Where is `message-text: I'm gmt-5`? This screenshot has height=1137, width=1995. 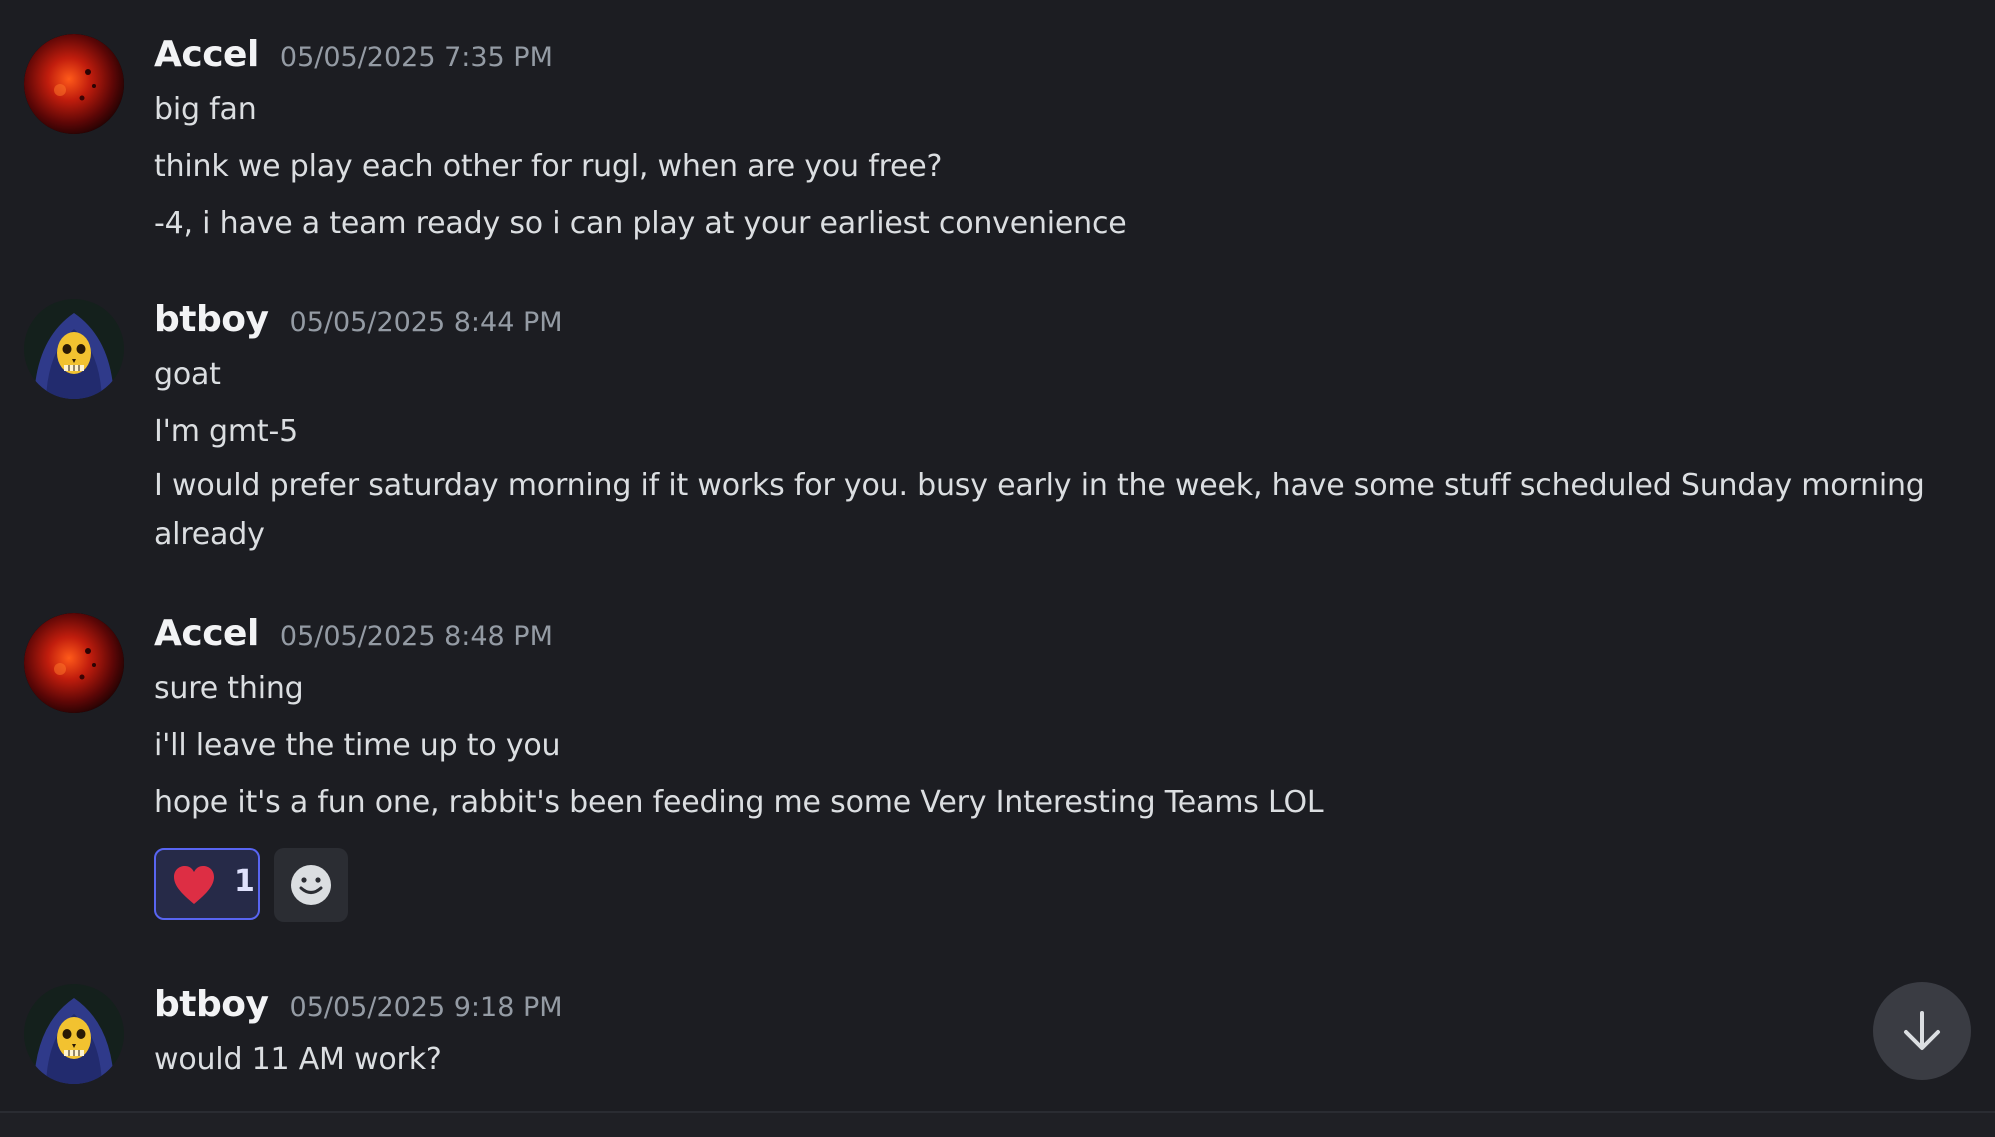 message-text: I'm gmt-5 is located at coordinates (226, 431).